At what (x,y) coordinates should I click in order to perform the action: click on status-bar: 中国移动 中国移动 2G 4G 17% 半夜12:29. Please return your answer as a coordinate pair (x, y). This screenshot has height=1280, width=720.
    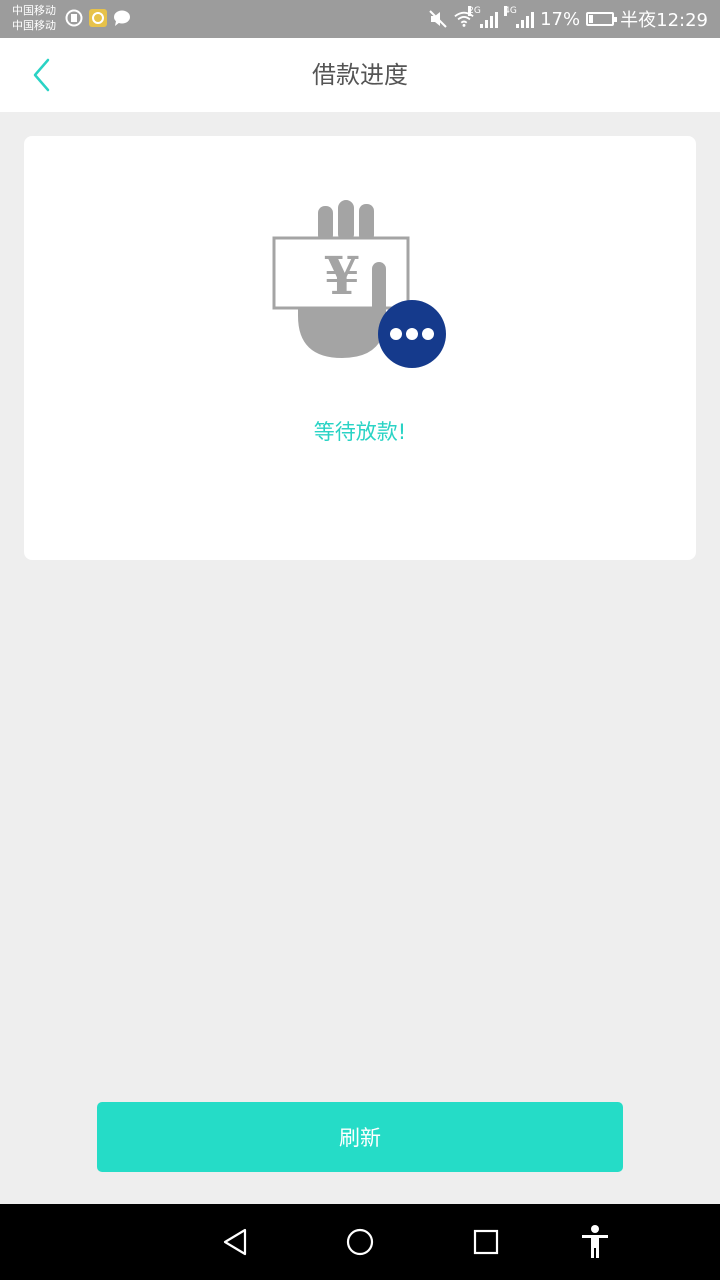
    Looking at the image, I should click on (360, 19).